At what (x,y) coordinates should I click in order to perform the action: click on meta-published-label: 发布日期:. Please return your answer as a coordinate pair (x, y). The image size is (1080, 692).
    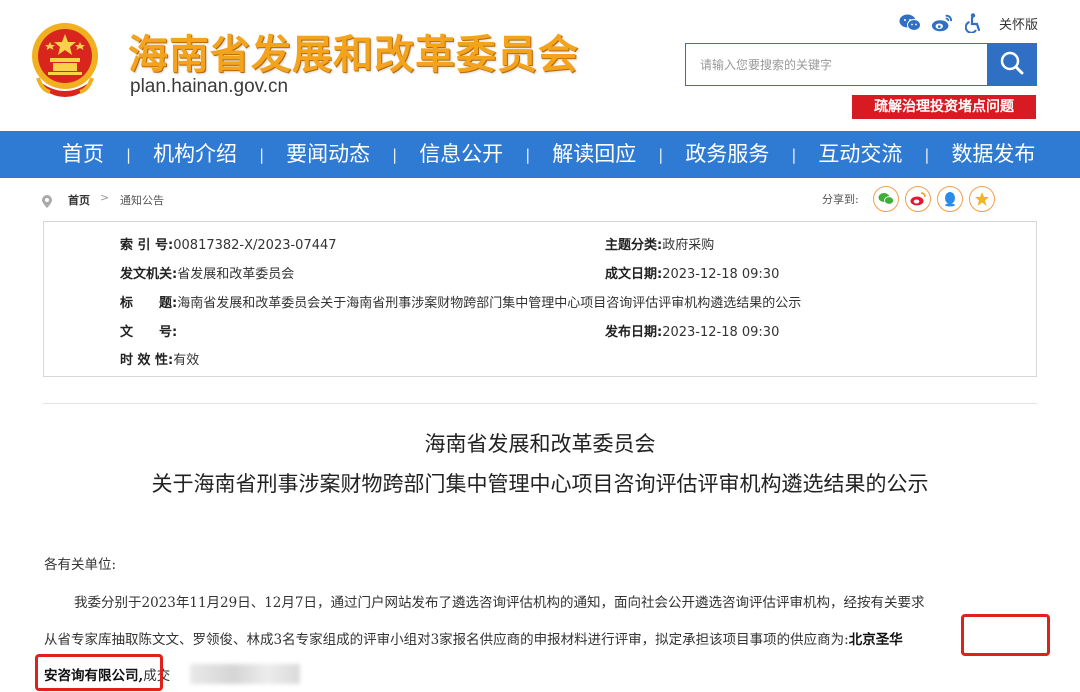
    Looking at the image, I should click on (634, 332).